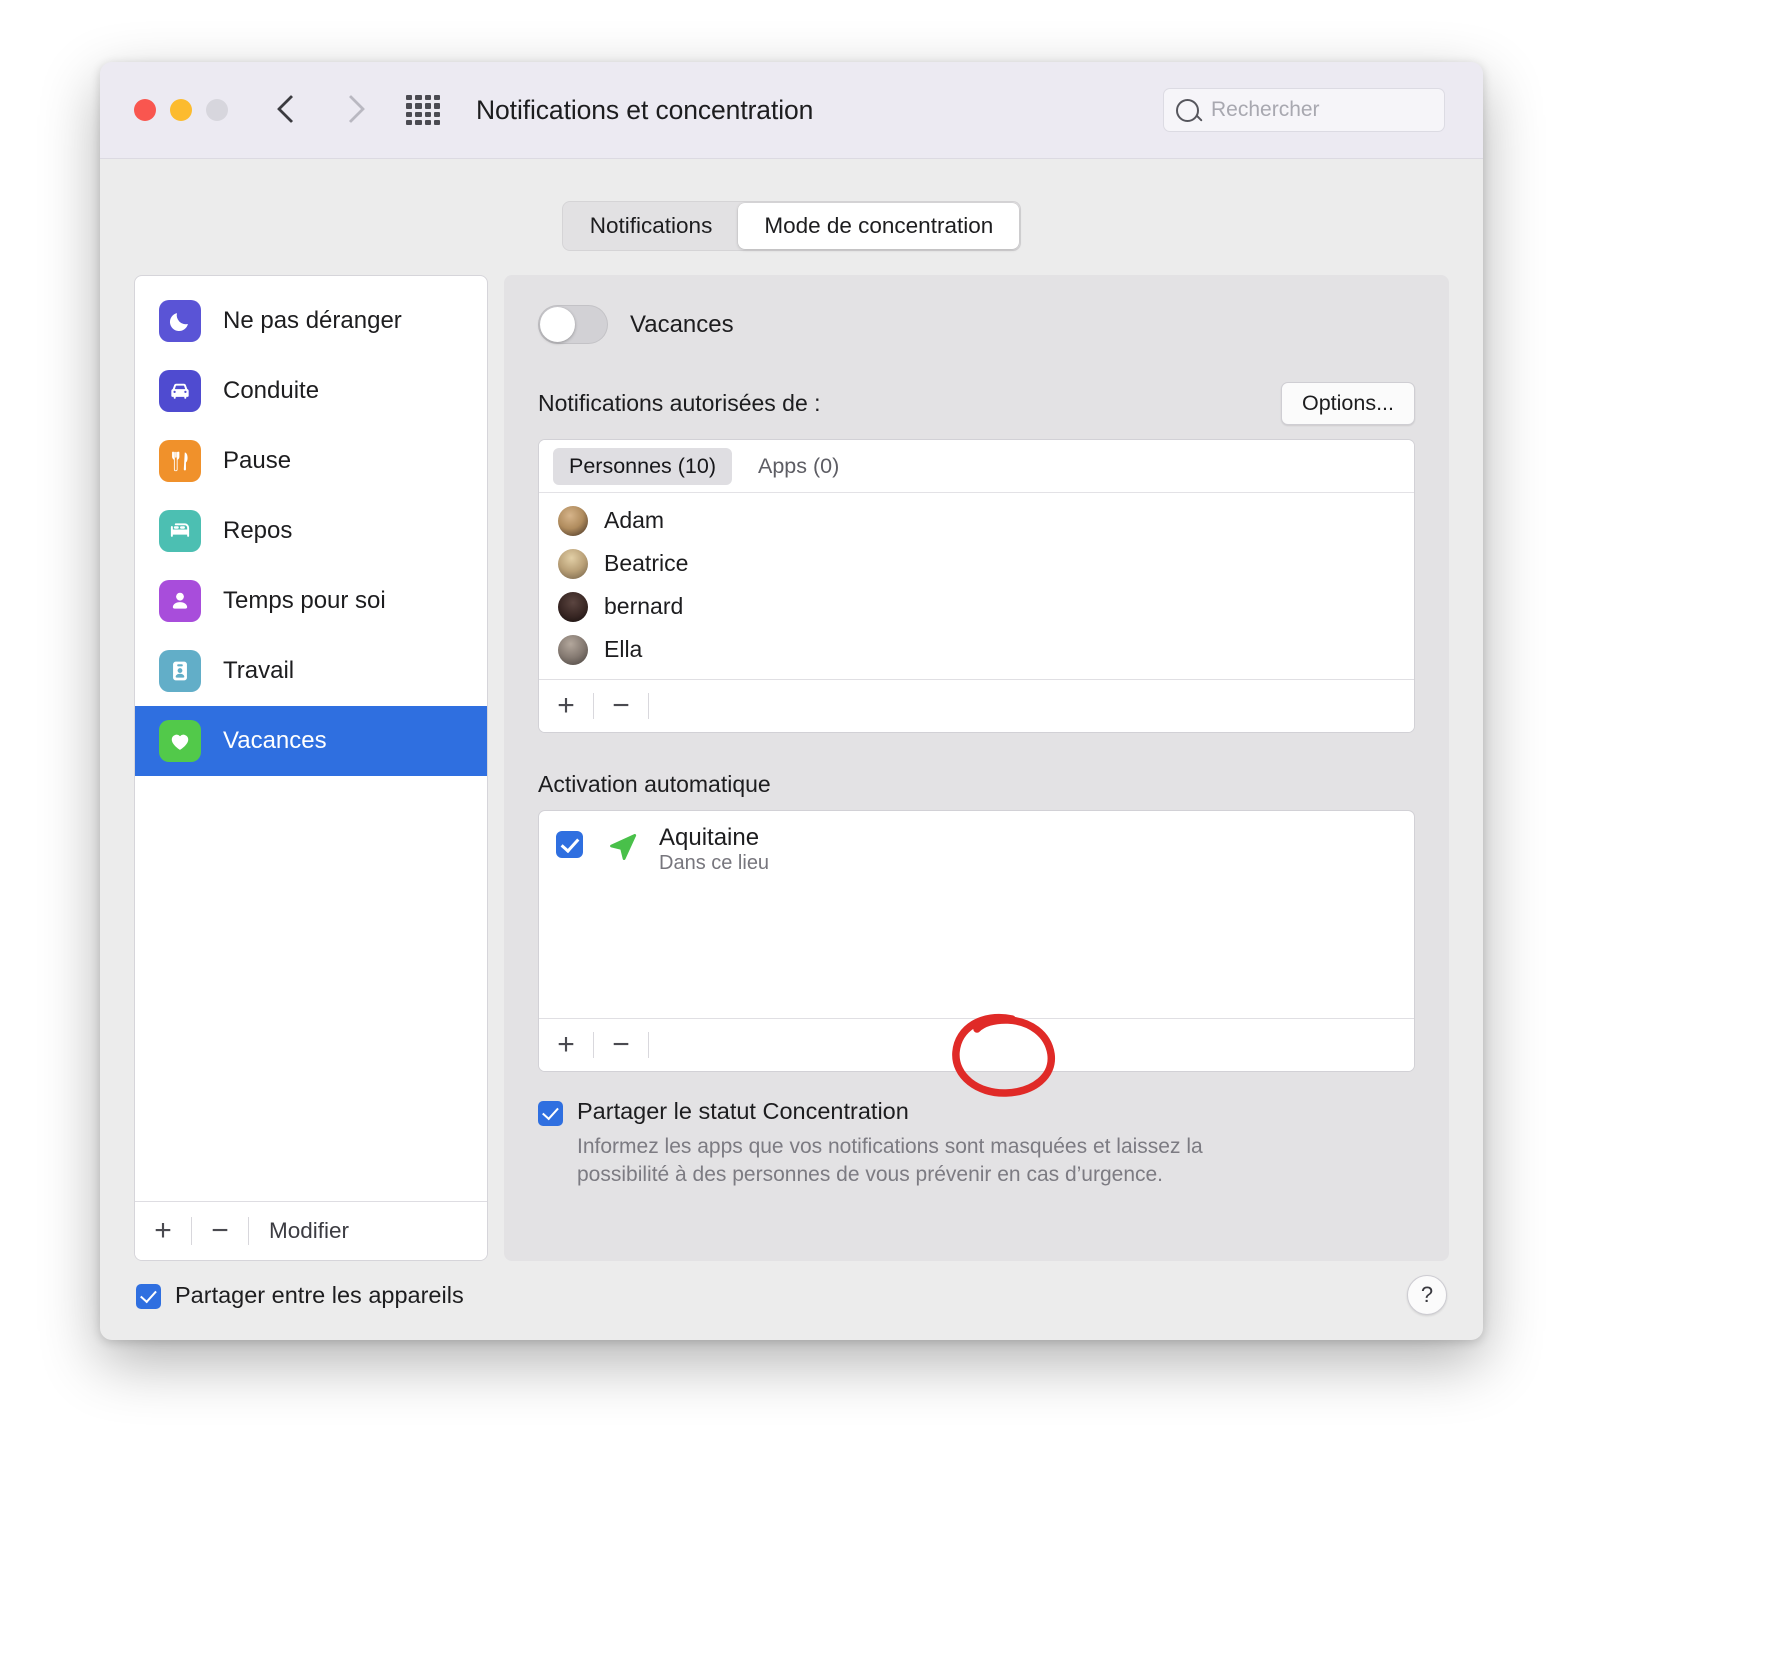 This screenshot has width=1786, height=1678. What do you see at coordinates (654, 784) in the screenshot?
I see `auto-activation-title: Activation automatique` at bounding box center [654, 784].